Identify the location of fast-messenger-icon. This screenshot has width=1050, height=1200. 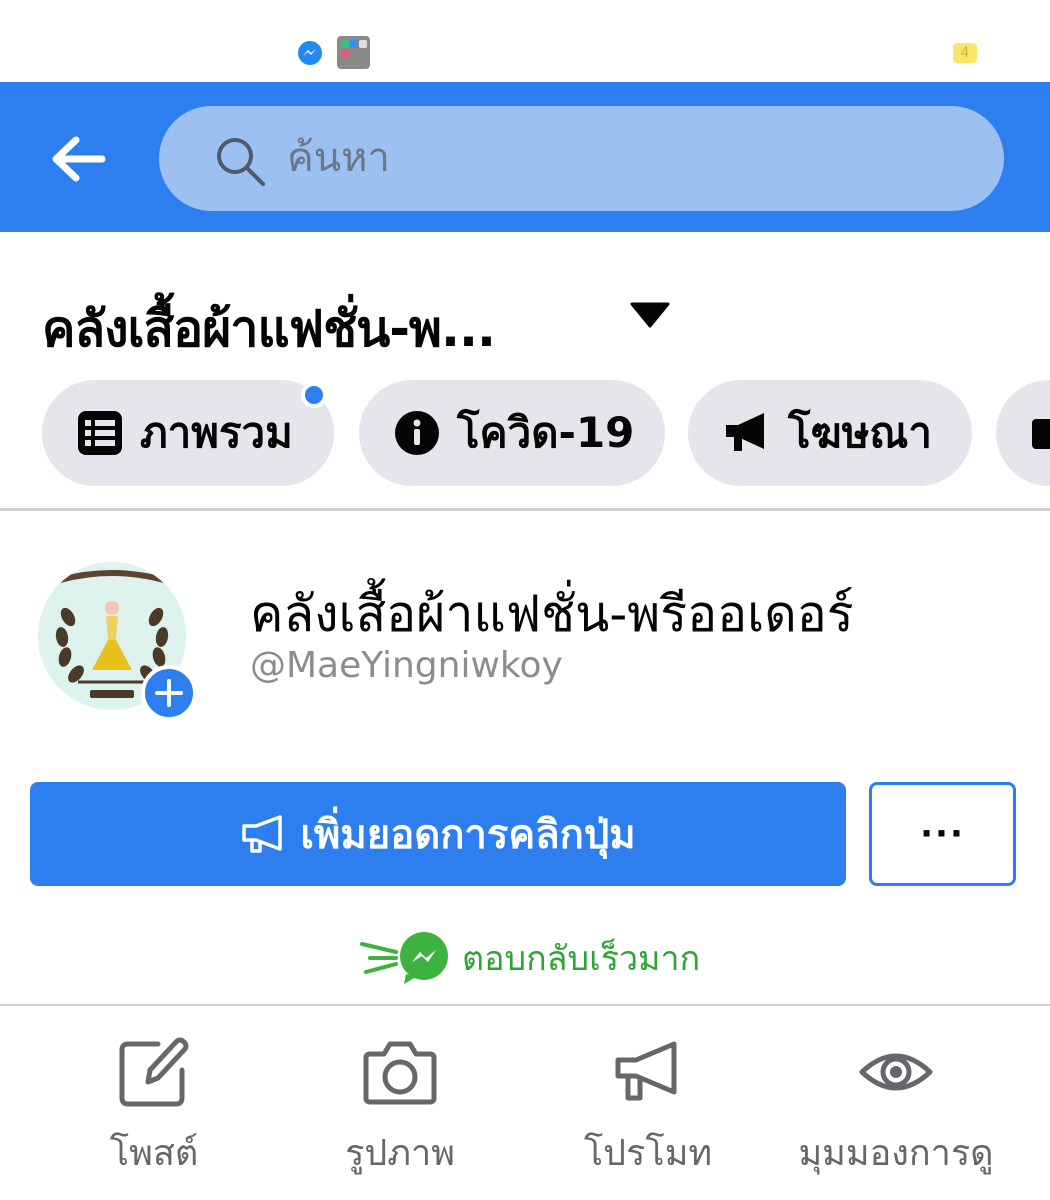
(404, 958).